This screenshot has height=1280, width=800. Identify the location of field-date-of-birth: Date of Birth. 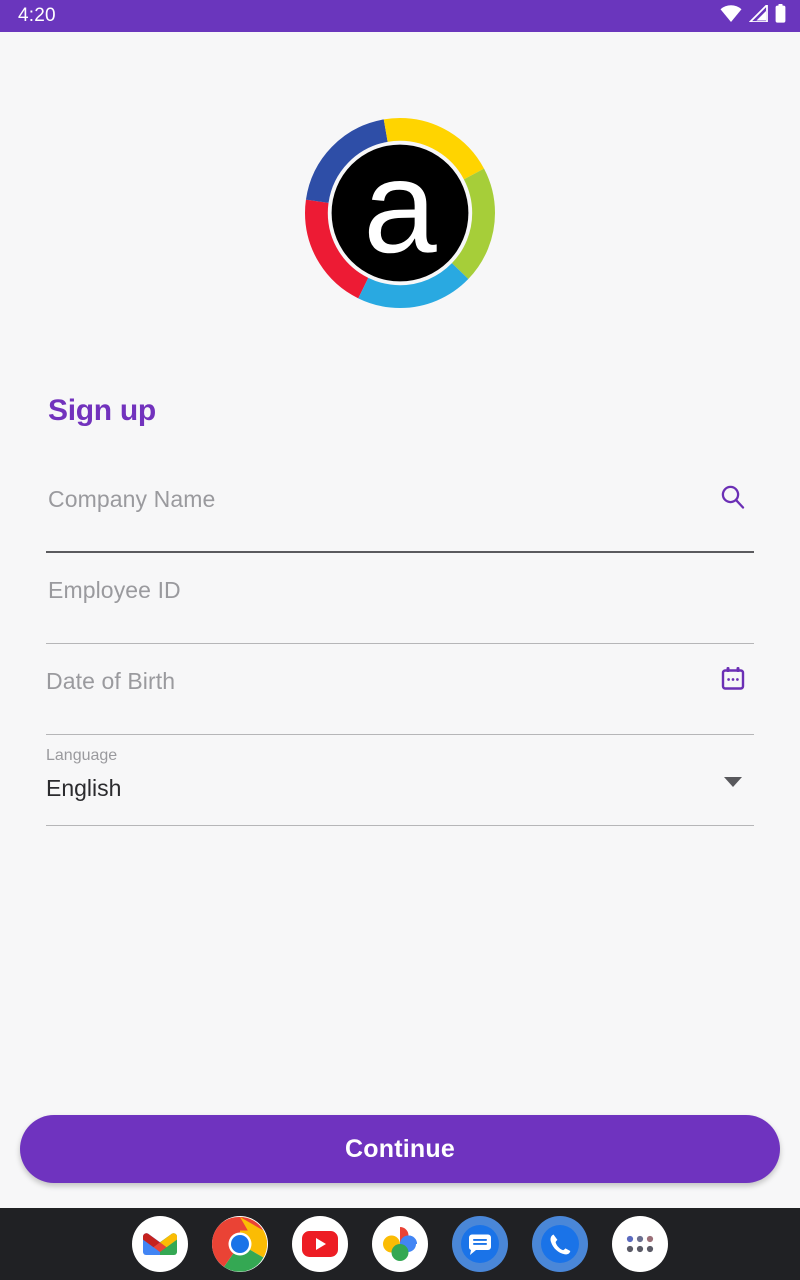
(400, 689).